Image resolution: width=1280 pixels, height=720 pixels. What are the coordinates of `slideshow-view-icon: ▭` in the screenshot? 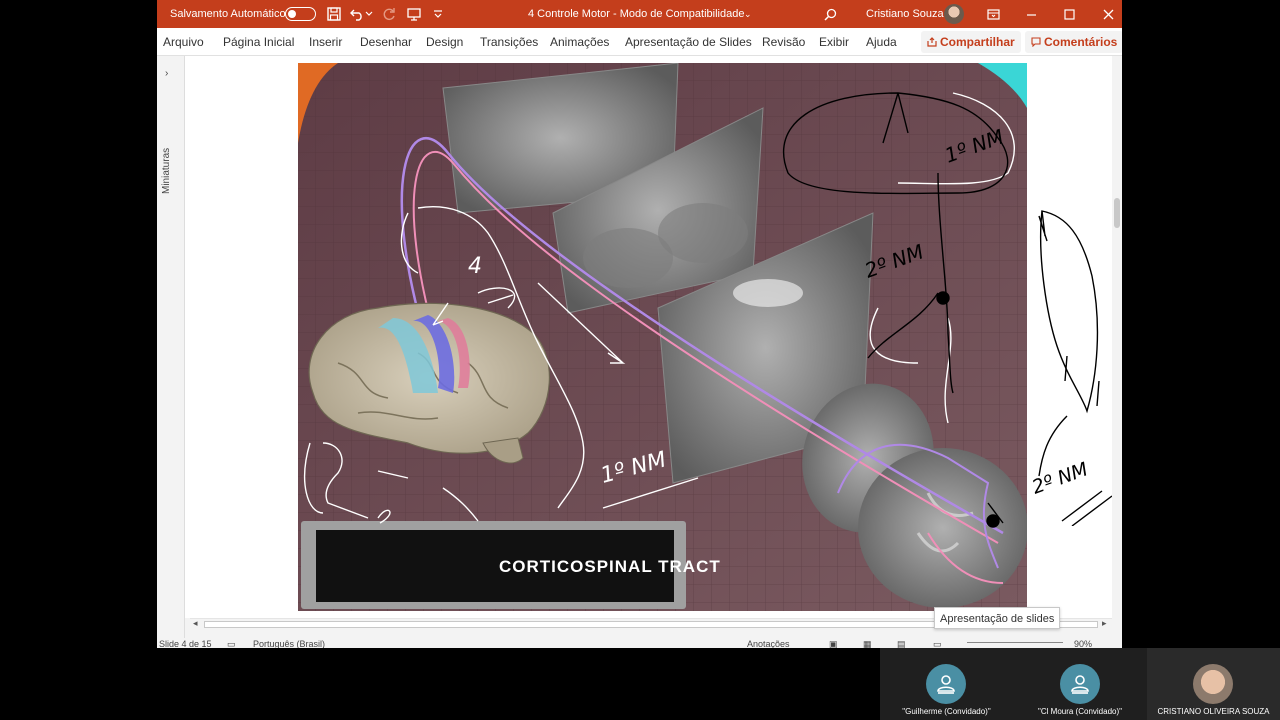 It's located at (937, 643).